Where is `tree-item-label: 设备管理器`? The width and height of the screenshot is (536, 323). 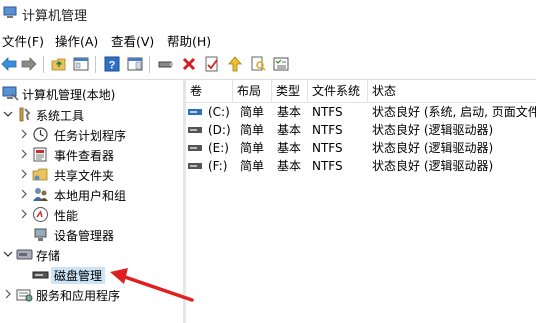
tree-item-label: 设备管理器 is located at coordinates (84, 236).